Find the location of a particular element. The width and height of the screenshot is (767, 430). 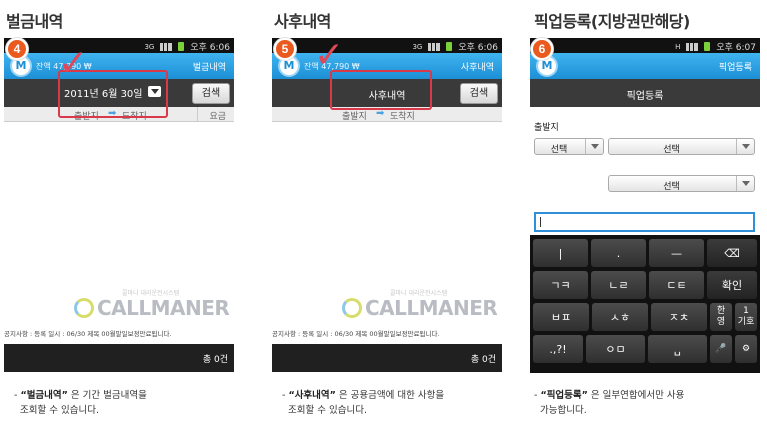

title-toolbar: 픽업등록 is located at coordinates (645, 93).